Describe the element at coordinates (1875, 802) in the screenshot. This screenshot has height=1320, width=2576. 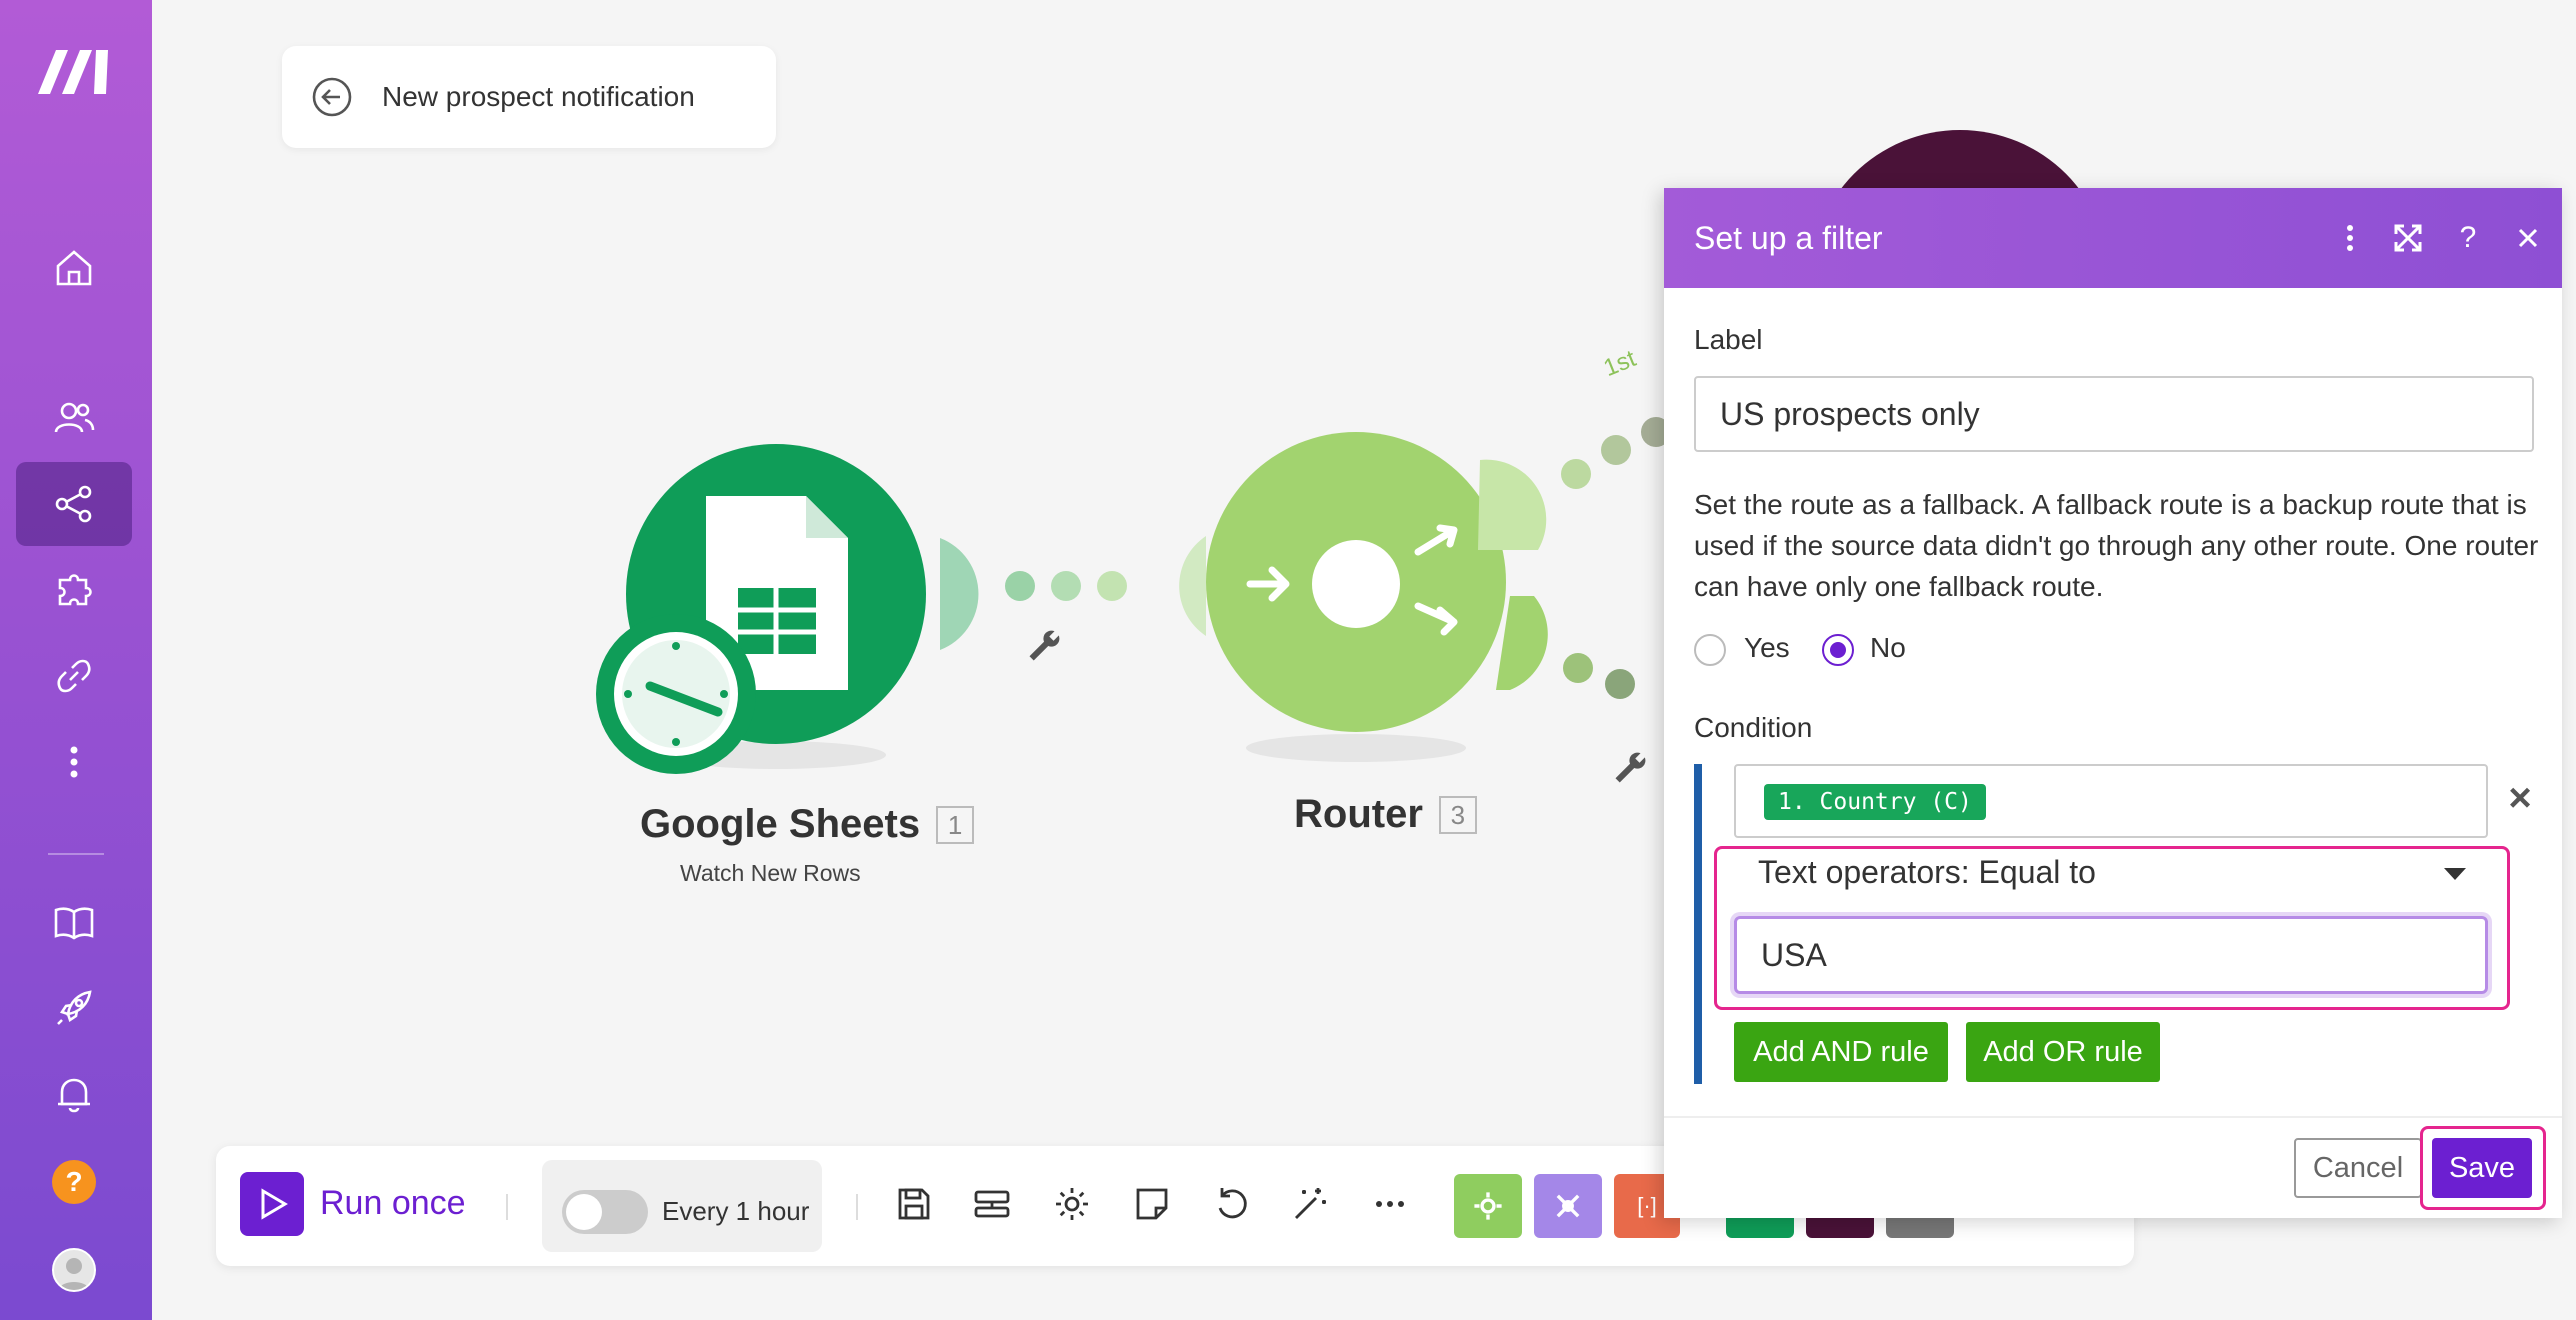
I see `mapped-field-chip: 1. Country (C)` at that location.